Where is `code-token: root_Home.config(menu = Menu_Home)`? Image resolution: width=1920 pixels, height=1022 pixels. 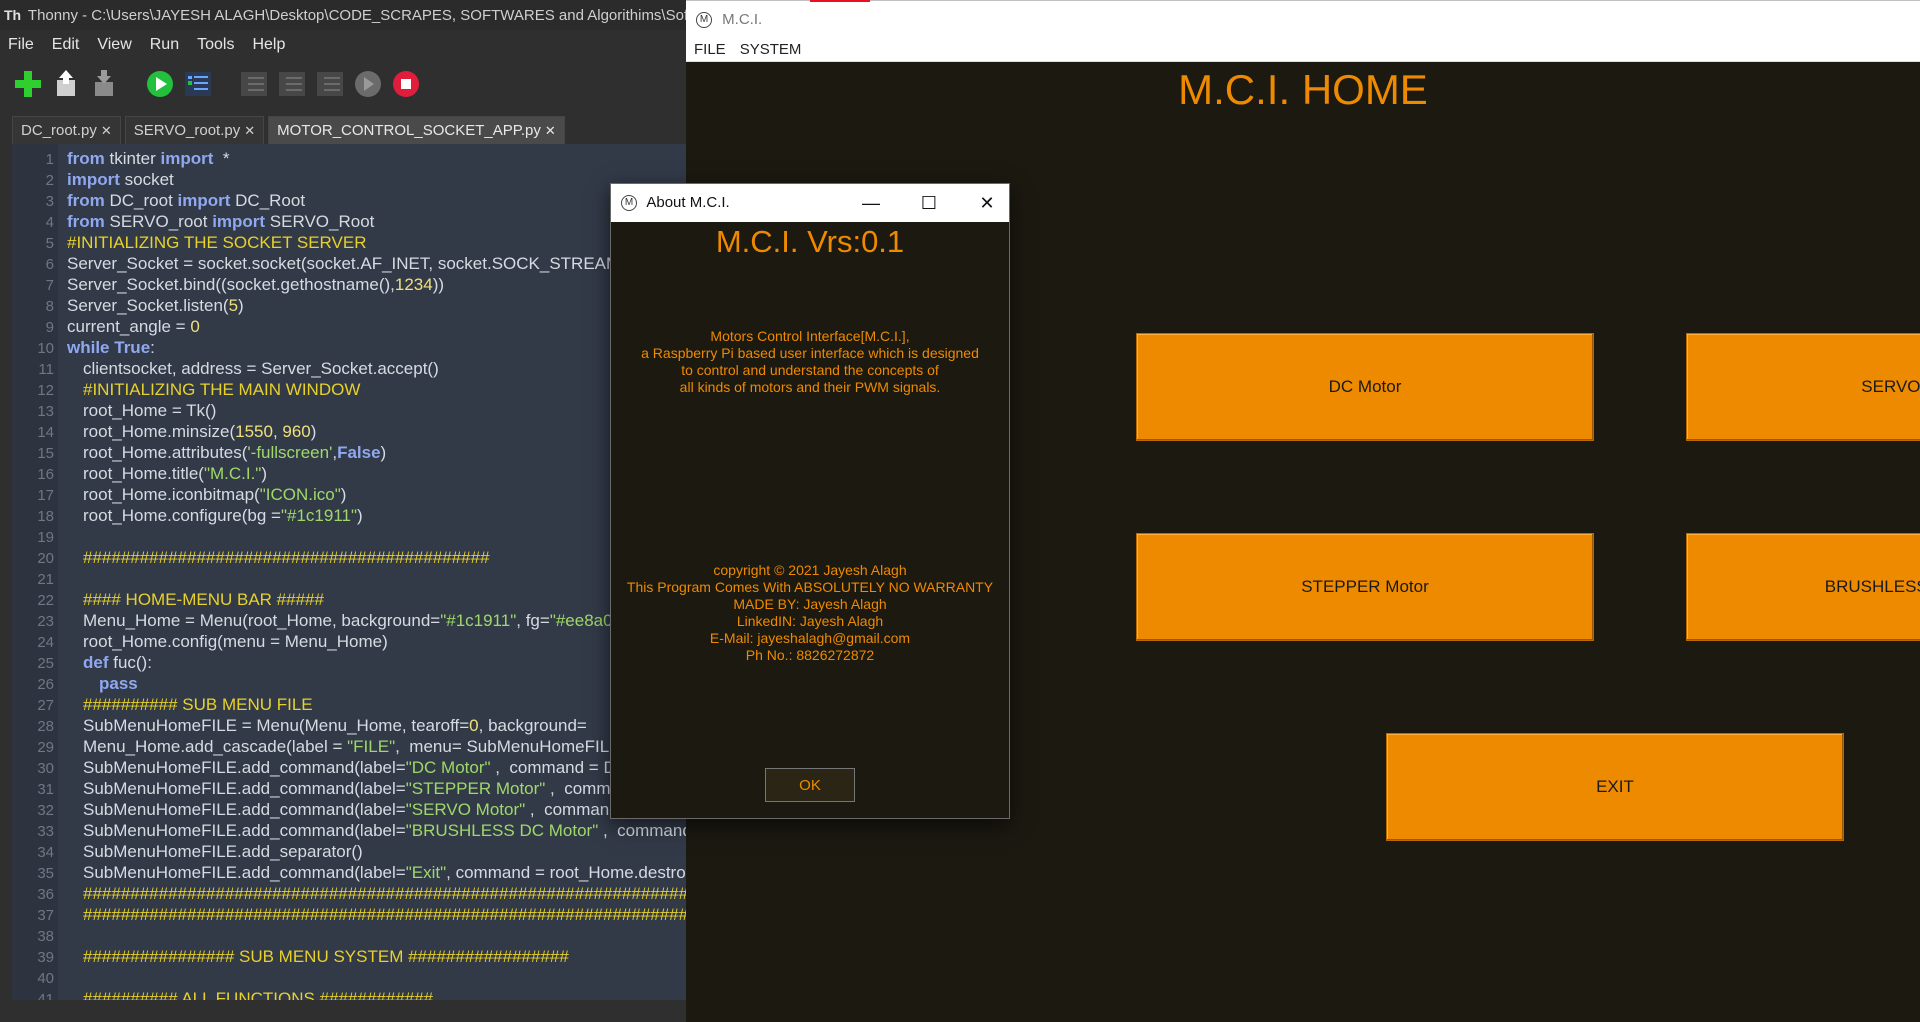
code-token: root_Home.config(menu = Menu_Home) is located at coordinates (235, 641).